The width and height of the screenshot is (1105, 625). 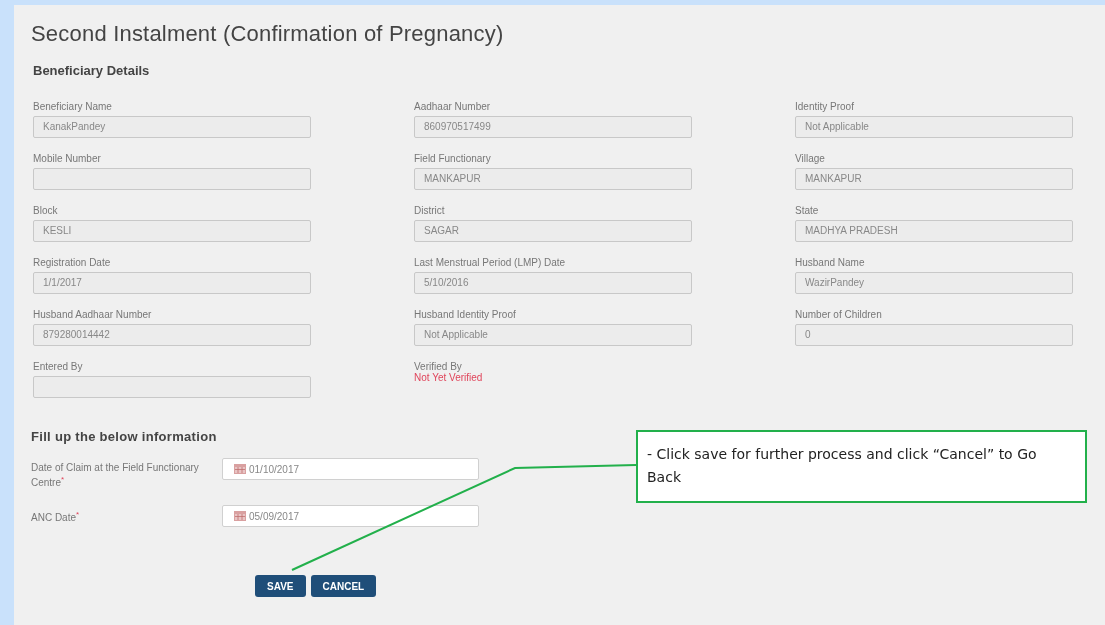 What do you see at coordinates (72, 263) in the screenshot?
I see `field-label: Registration Date` at bounding box center [72, 263].